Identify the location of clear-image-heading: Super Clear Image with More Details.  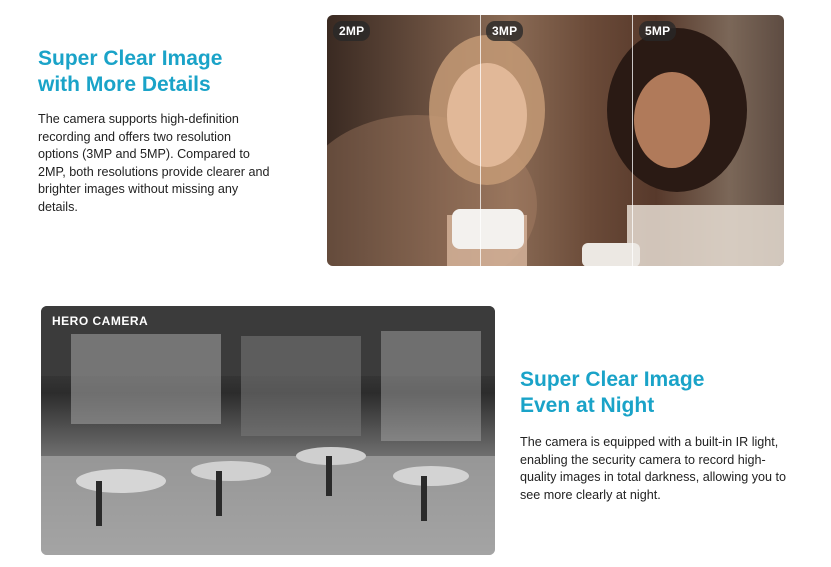
(130, 71).